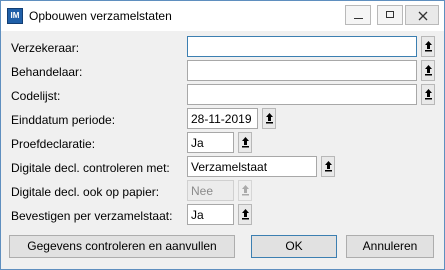 Image resolution: width=445 pixels, height=270 pixels. Describe the element at coordinates (15, 16) in the screenshot. I see `app-icon: IM` at that location.